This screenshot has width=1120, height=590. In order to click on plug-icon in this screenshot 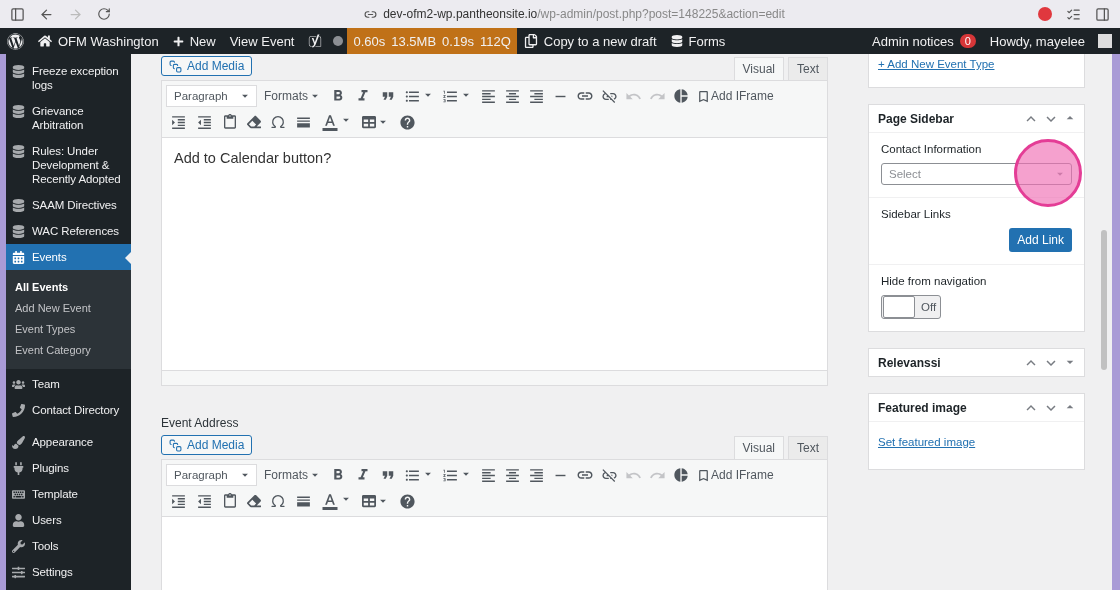, I will do `click(19, 468)`.